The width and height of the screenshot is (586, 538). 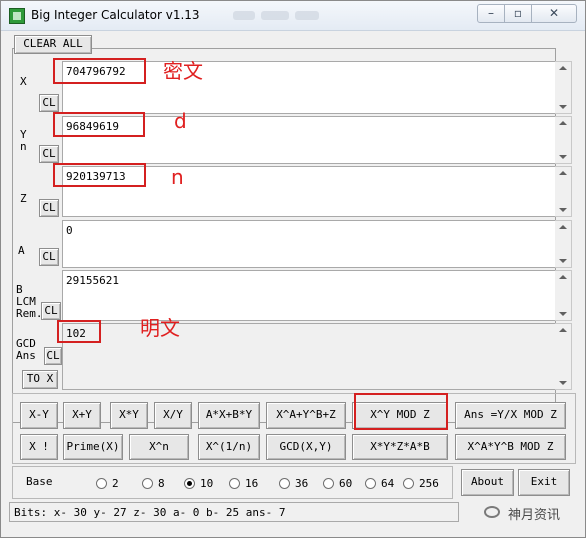 What do you see at coordinates (177, 177) in the screenshot?
I see `annotation-n: n` at bounding box center [177, 177].